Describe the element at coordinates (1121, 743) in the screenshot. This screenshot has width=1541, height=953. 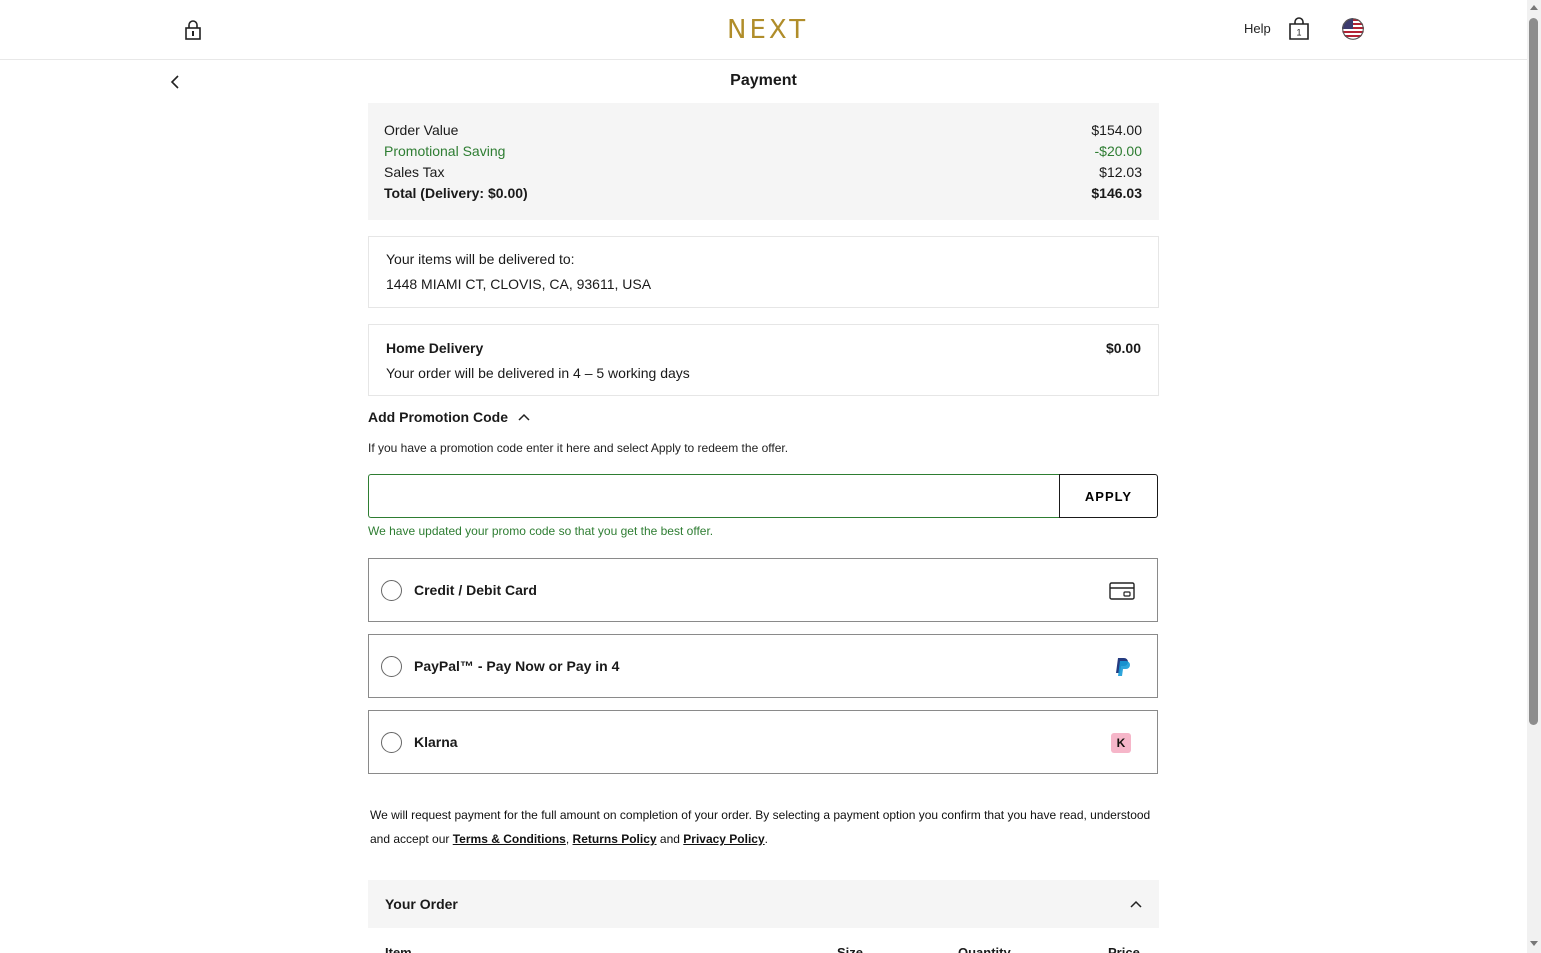
I see `klarna-icon: K` at that location.